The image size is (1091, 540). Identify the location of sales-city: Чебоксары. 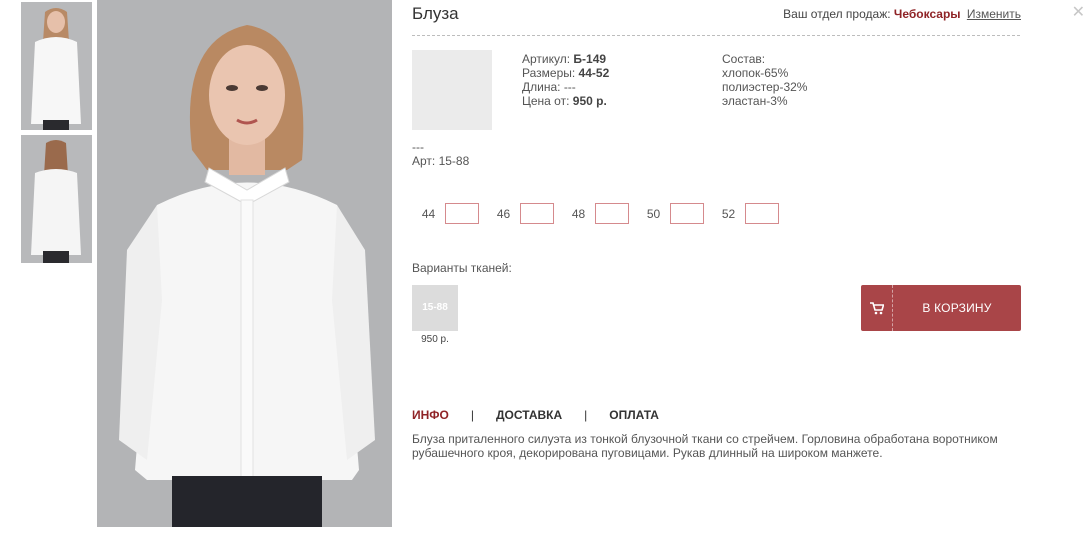
(927, 14).